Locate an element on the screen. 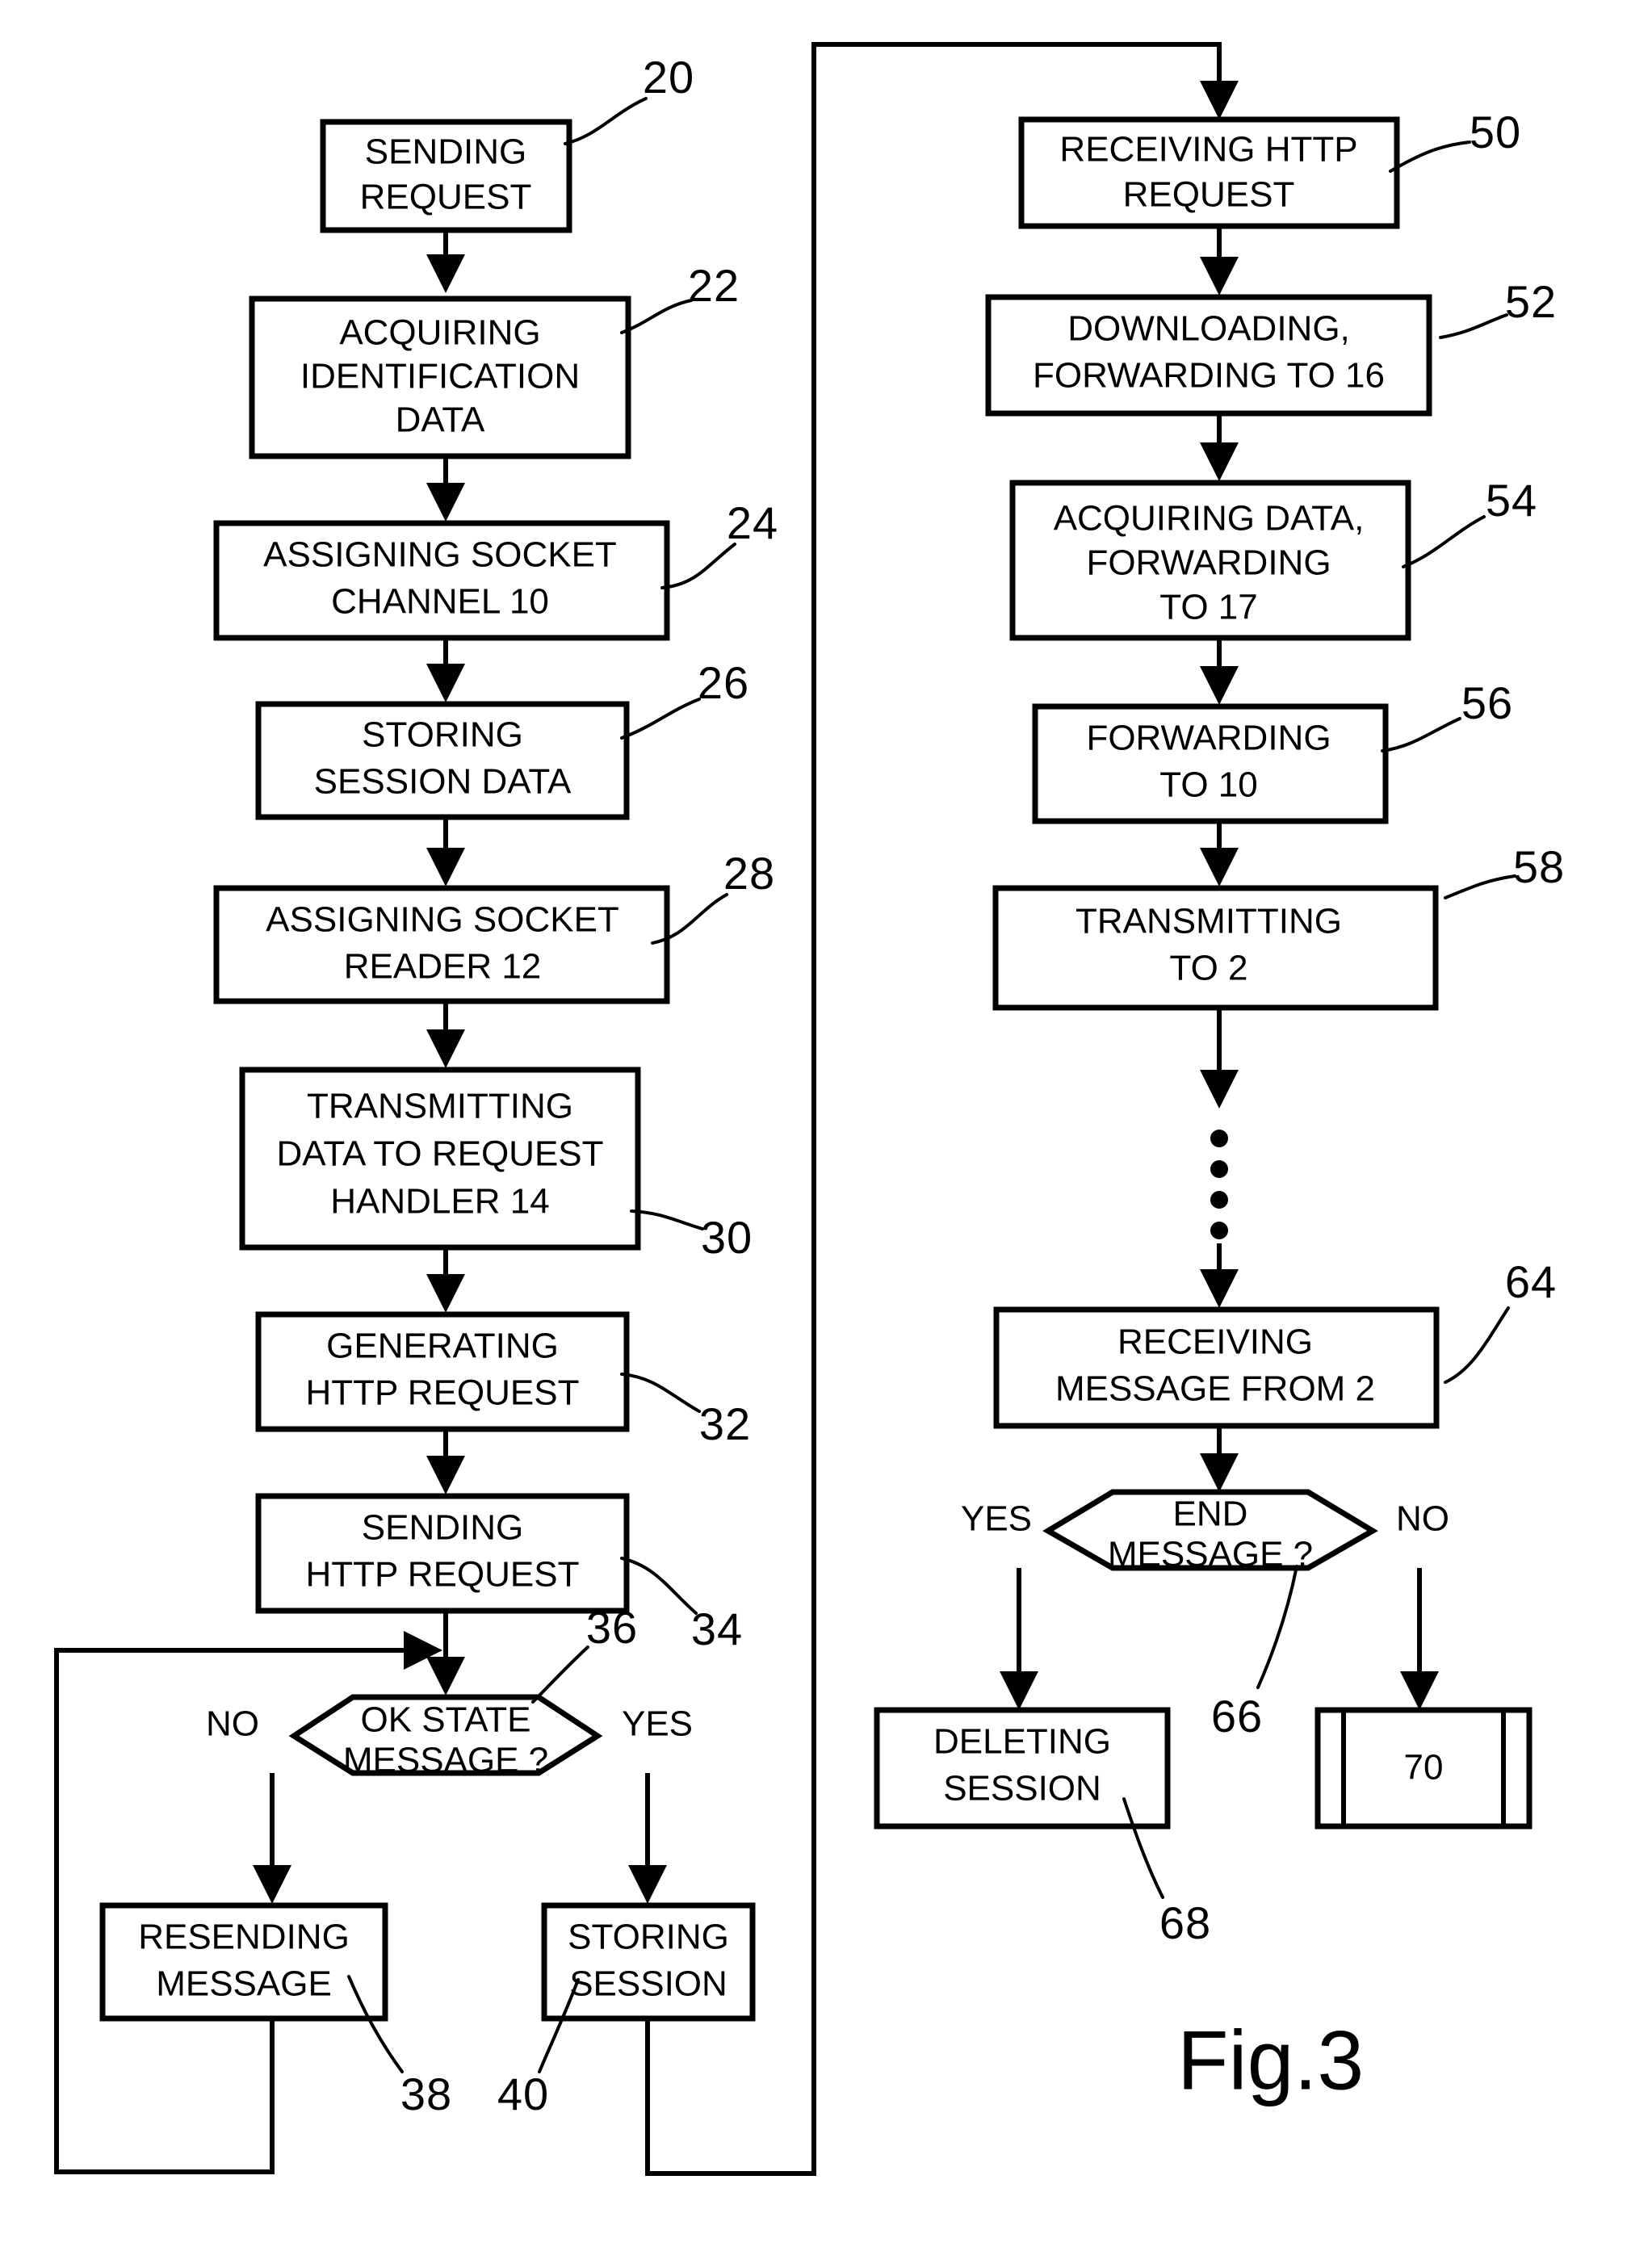 The height and width of the screenshot is (2251, 1652). node-26-line2: SESSION DATA is located at coordinates (443, 782).